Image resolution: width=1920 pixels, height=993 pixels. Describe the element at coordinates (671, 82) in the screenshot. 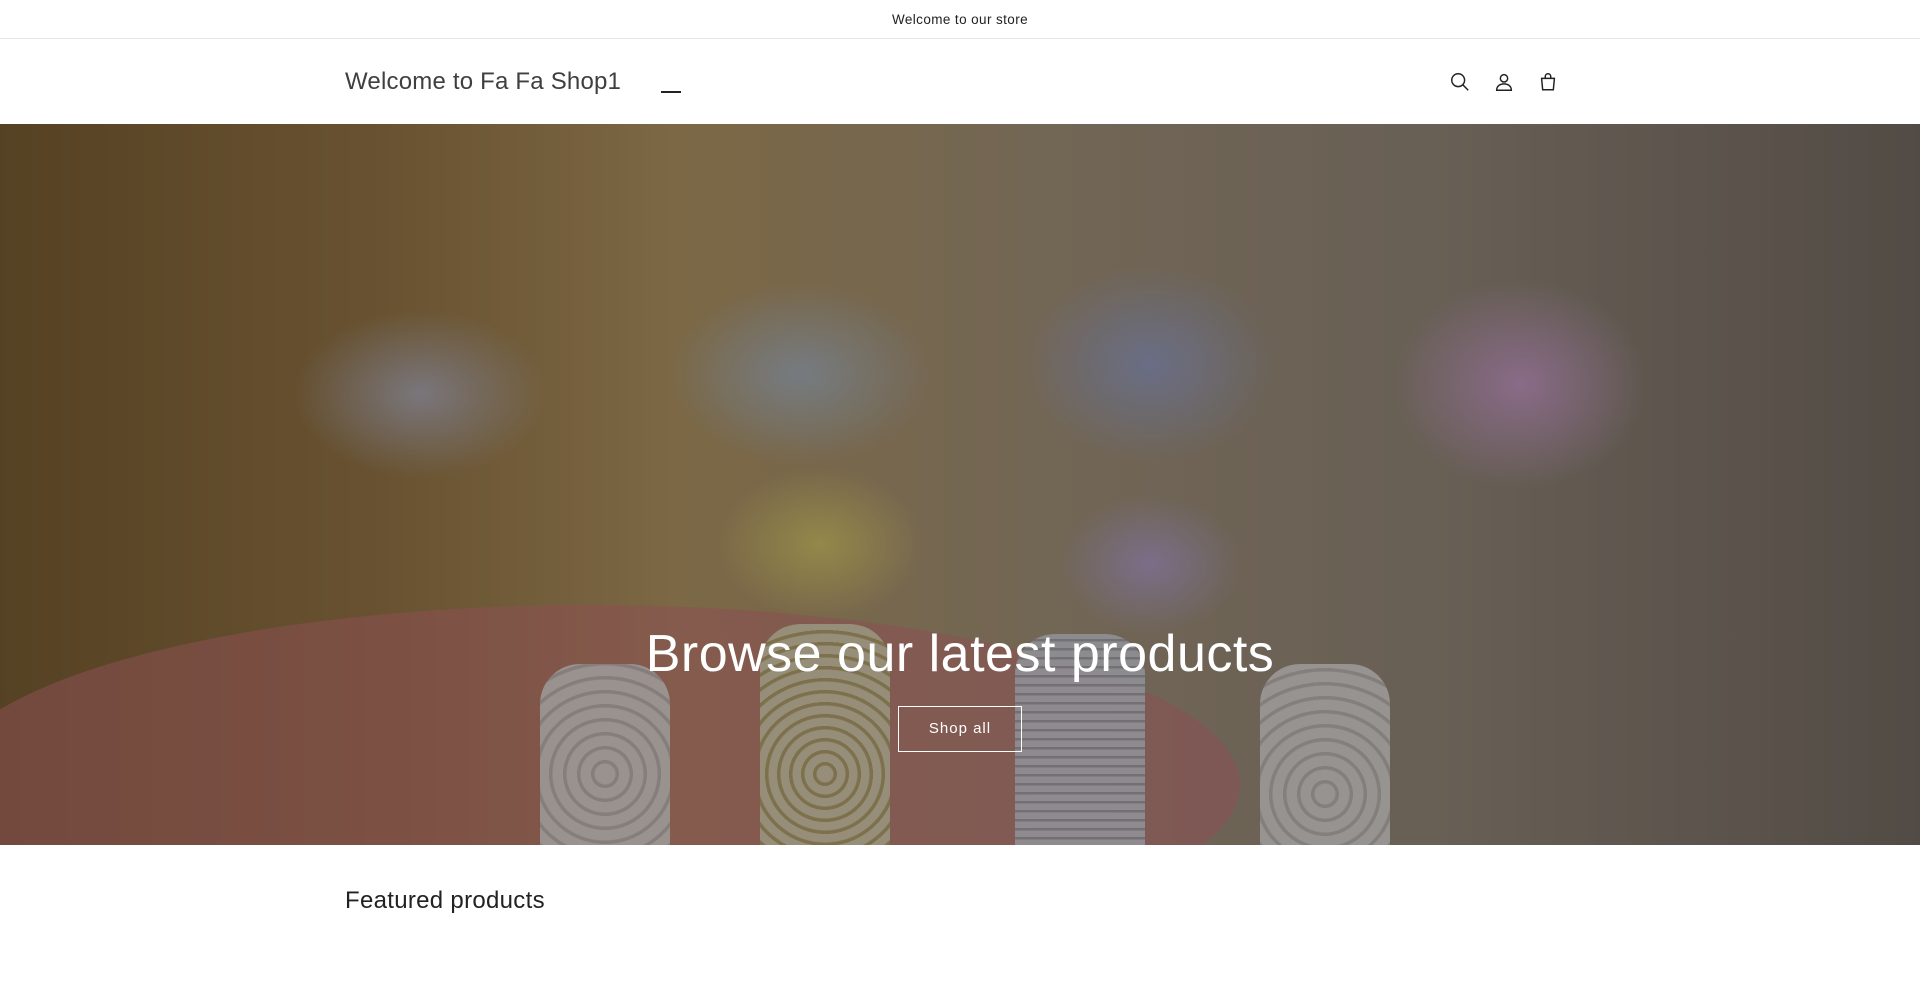

I see `menu-icon` at that location.